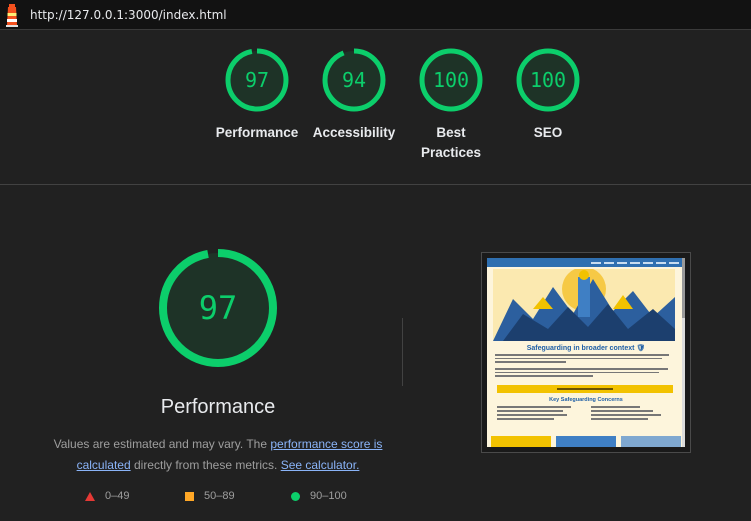  I want to click on gauge-label: Best Practices, so click(451, 142).